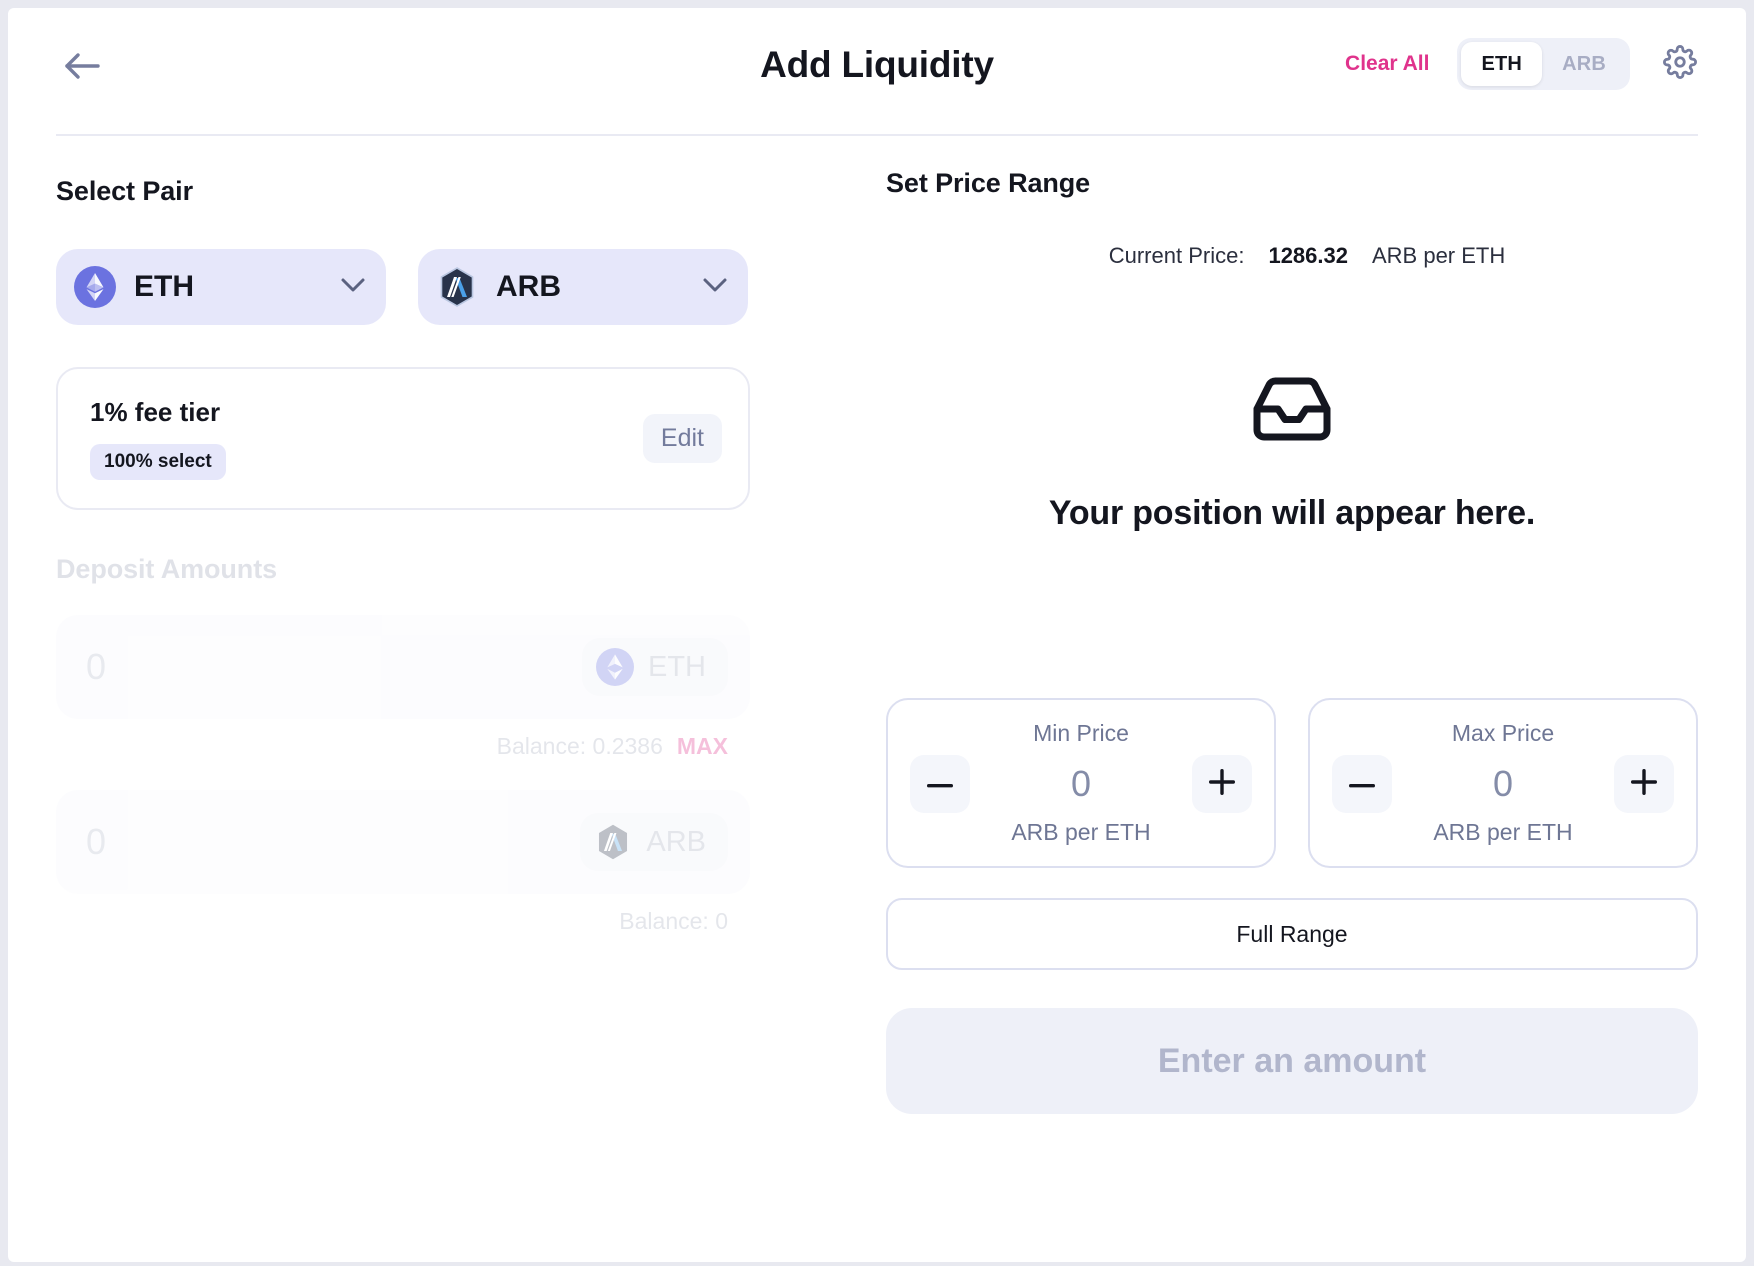 This screenshot has height=1266, width=1754. I want to click on current-price-row: Current Price: 1286.32 ARB per ETH, so click(1292, 256).